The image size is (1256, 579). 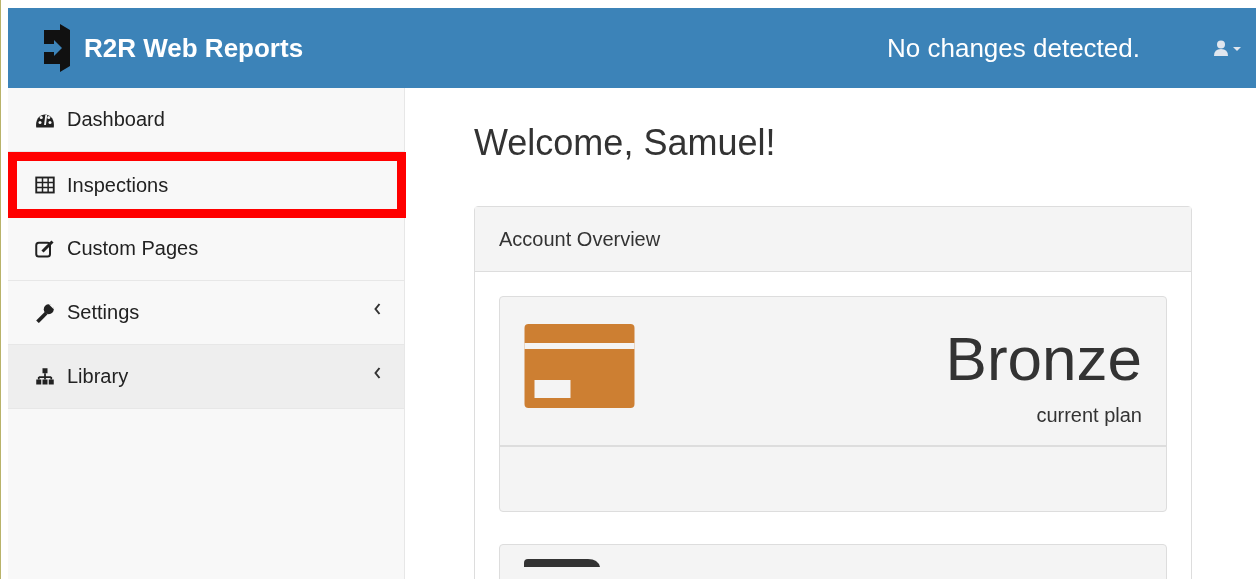 I want to click on dark-shape-icon, so click(x=562, y=563).